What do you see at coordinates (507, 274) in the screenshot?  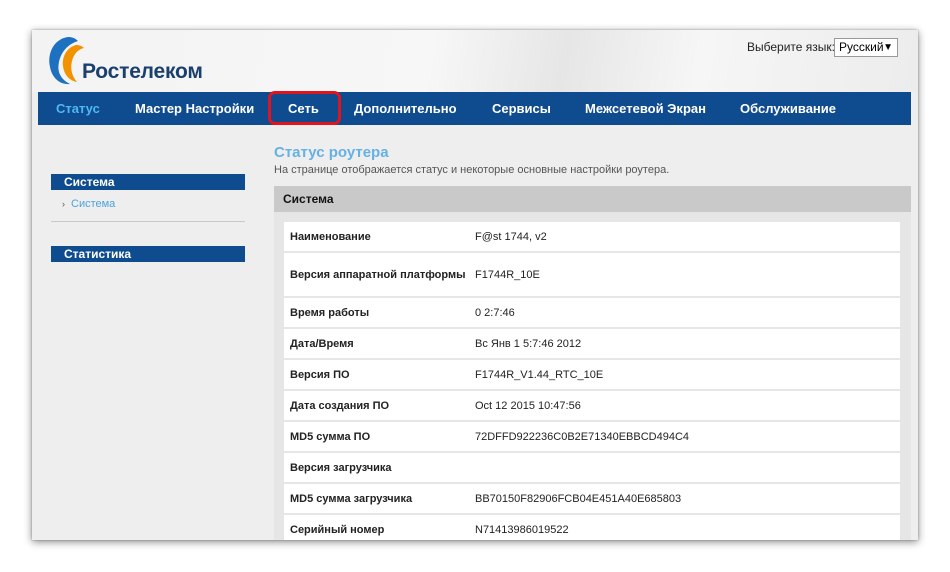 I see `row-value: F1744R_10E` at bounding box center [507, 274].